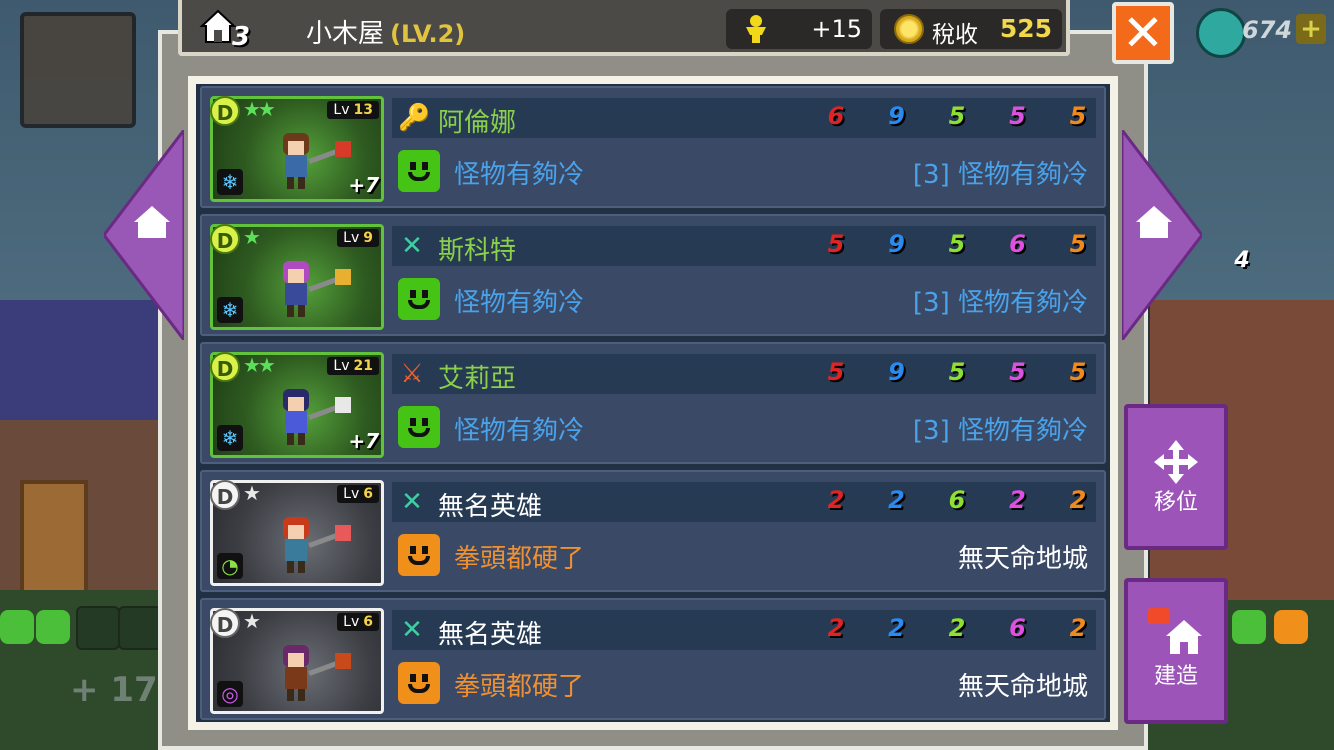 Image resolution: width=1334 pixels, height=750 pixels. I want to click on hero-name: 斯科特, so click(477, 251).